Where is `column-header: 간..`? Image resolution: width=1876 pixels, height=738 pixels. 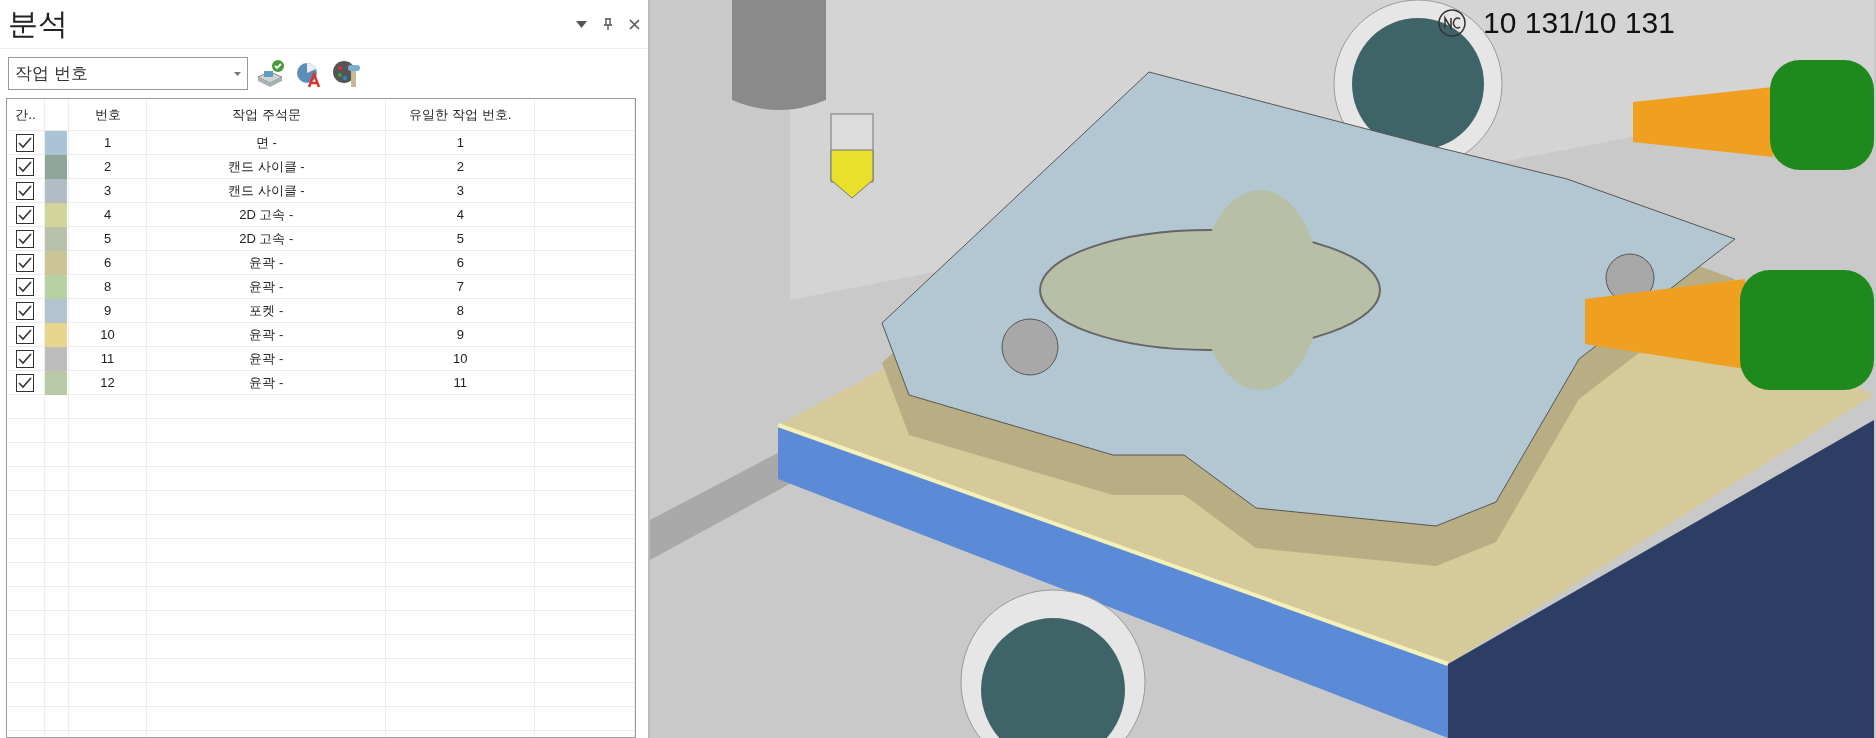
column-header: 간.. is located at coordinates (25, 114).